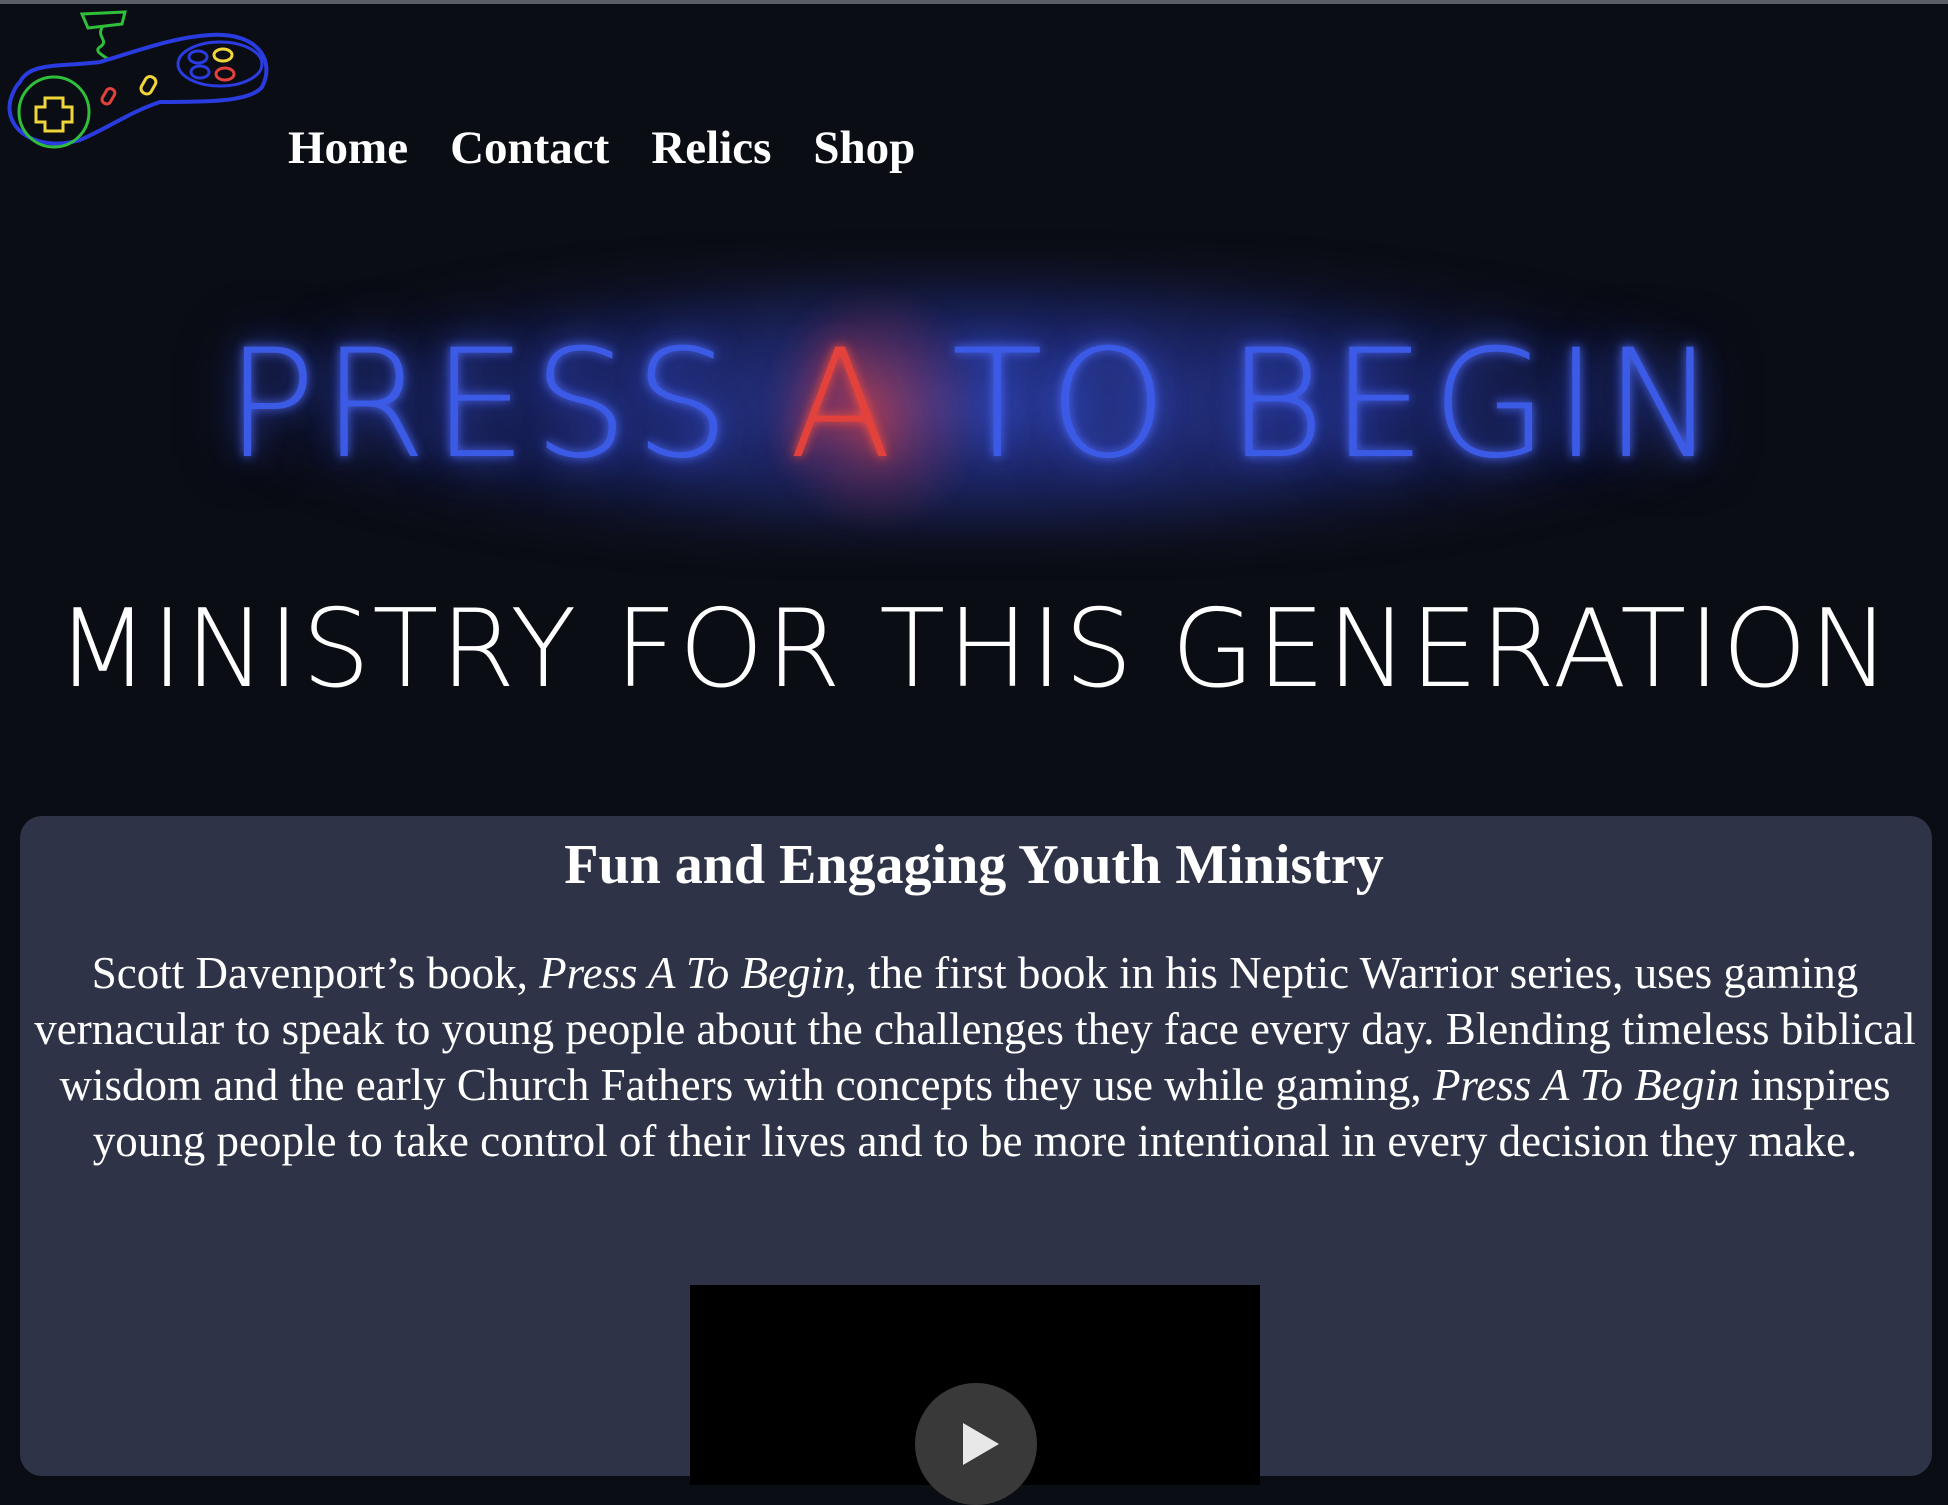 This screenshot has width=1948, height=1505. What do you see at coordinates (974, 865) in the screenshot?
I see `card-heading: Fun and Engaging Youth Ministry` at bounding box center [974, 865].